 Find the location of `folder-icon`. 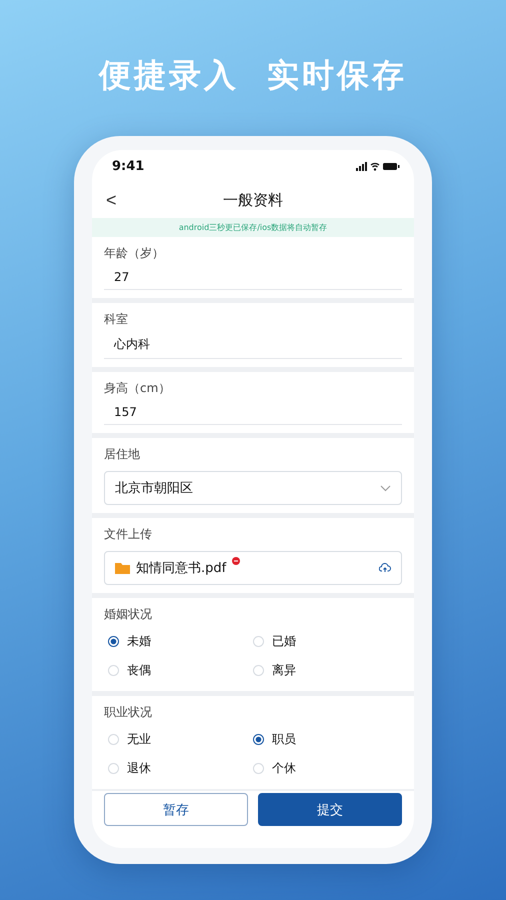

folder-icon is located at coordinates (122, 568).